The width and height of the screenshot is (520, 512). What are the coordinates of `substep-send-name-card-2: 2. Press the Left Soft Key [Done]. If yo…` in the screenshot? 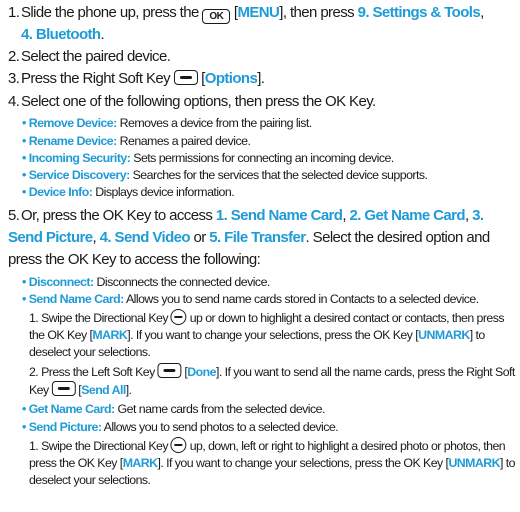 It's located at (272, 381).